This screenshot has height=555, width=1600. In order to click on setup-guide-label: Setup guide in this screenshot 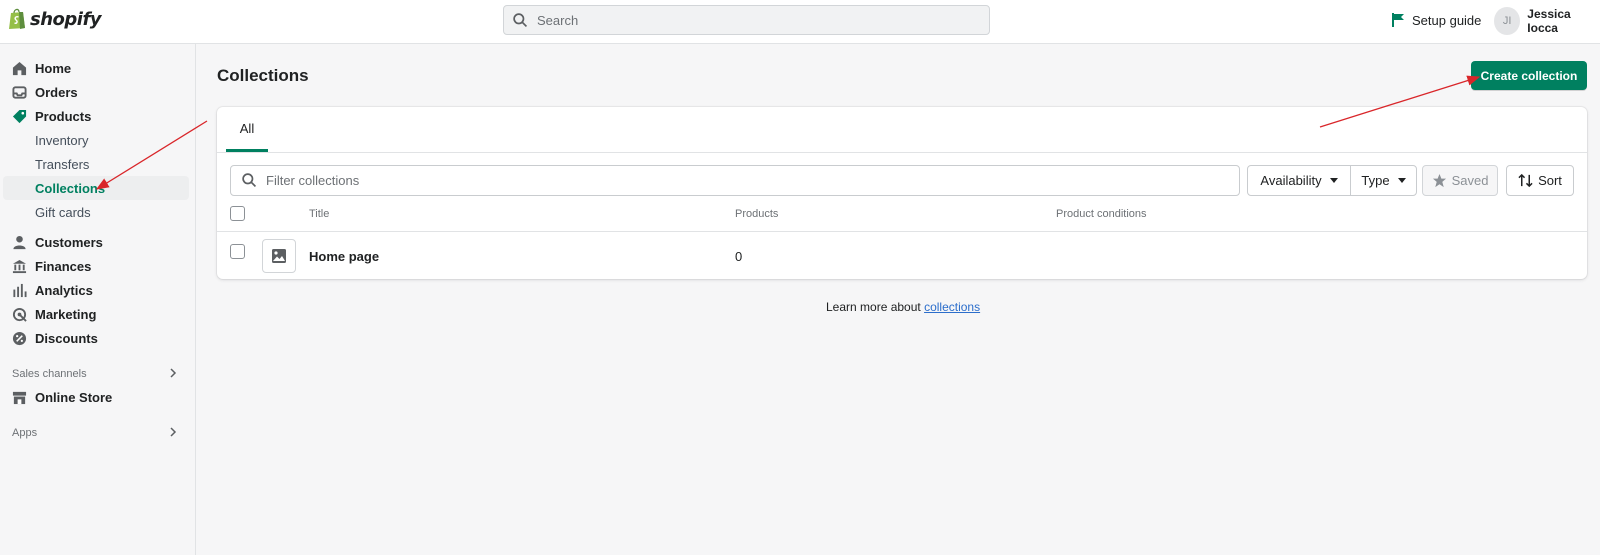, I will do `click(1447, 20)`.